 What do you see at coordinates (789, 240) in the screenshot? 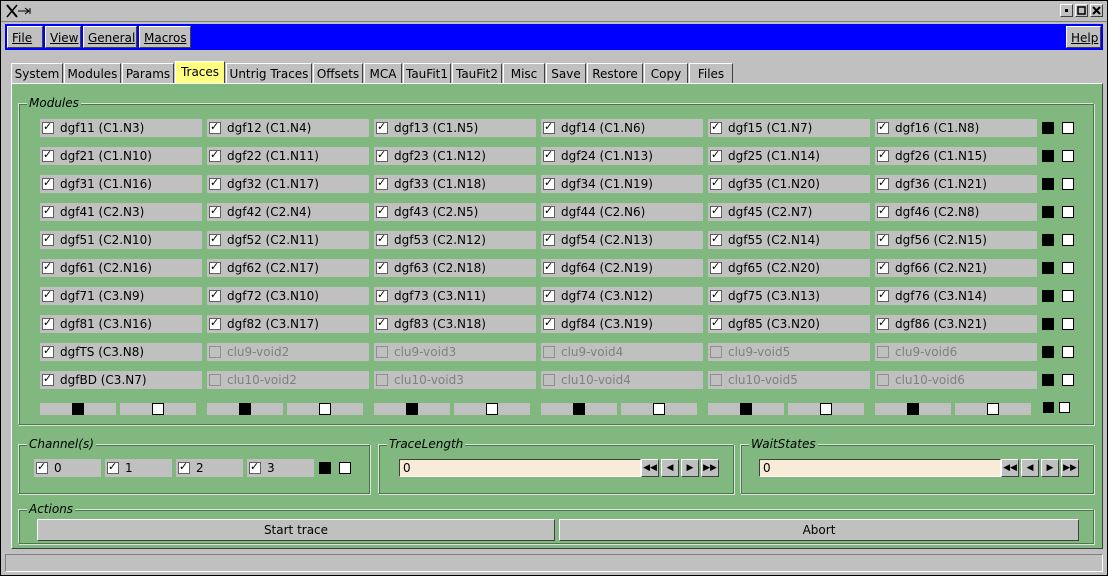
I see `module-checkbutton: dgf55 (C2.N14)` at bounding box center [789, 240].